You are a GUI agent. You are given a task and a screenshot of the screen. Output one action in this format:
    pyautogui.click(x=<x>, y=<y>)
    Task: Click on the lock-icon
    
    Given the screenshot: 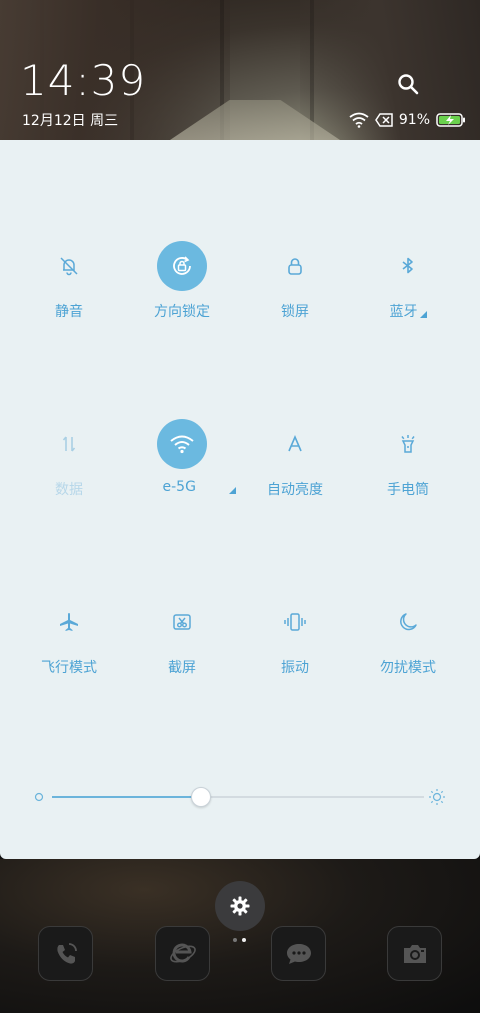 What is the action you would take?
    pyautogui.click(x=295, y=266)
    